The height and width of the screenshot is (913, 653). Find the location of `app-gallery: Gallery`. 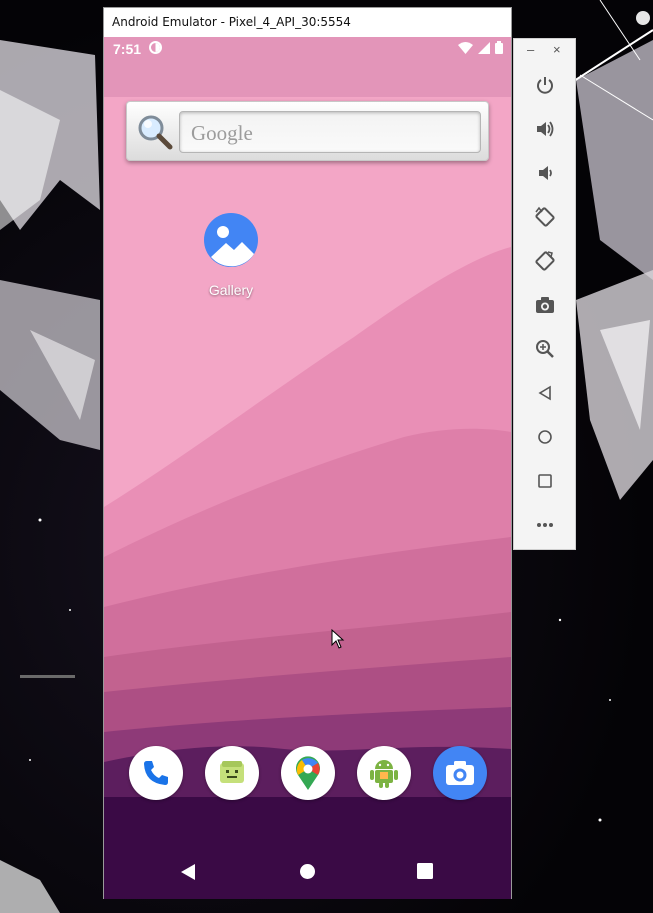

app-gallery: Gallery is located at coordinates (231, 255).